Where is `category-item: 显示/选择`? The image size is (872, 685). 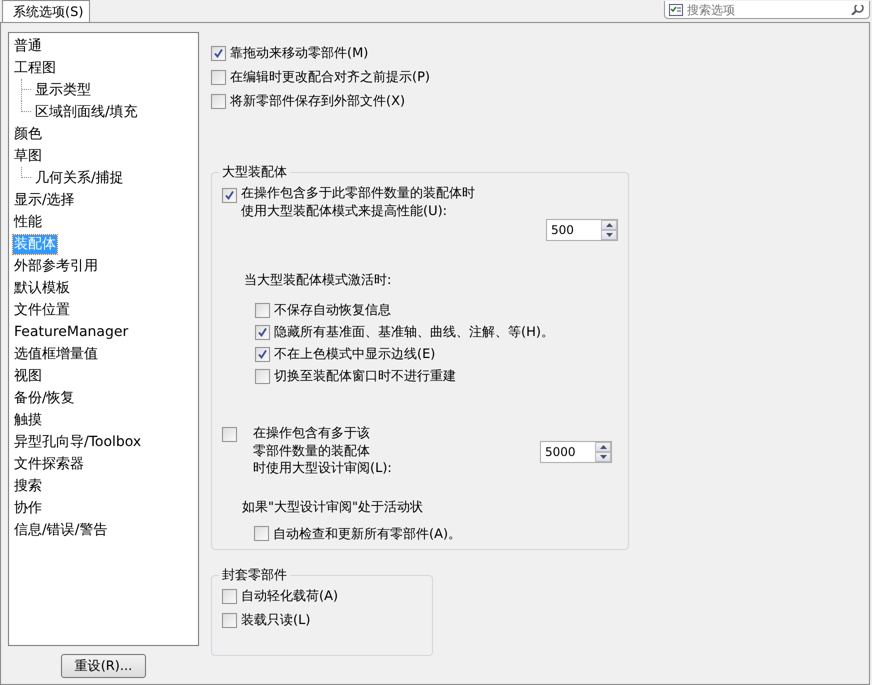
category-item: 显示/选择 is located at coordinates (44, 200).